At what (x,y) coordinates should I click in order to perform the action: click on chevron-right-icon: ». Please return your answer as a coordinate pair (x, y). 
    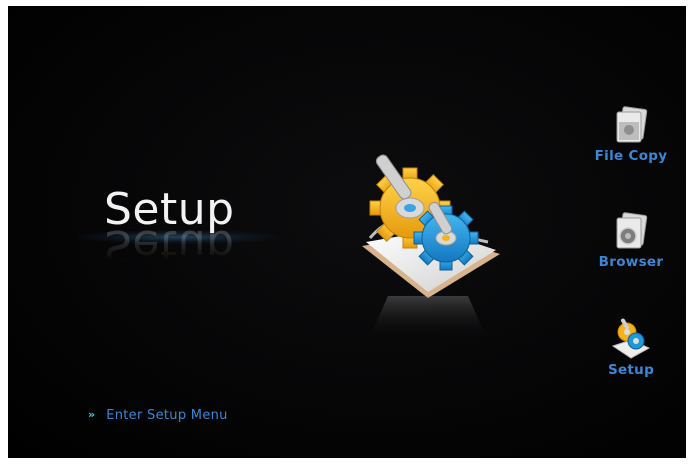
    Looking at the image, I should click on (92, 414).